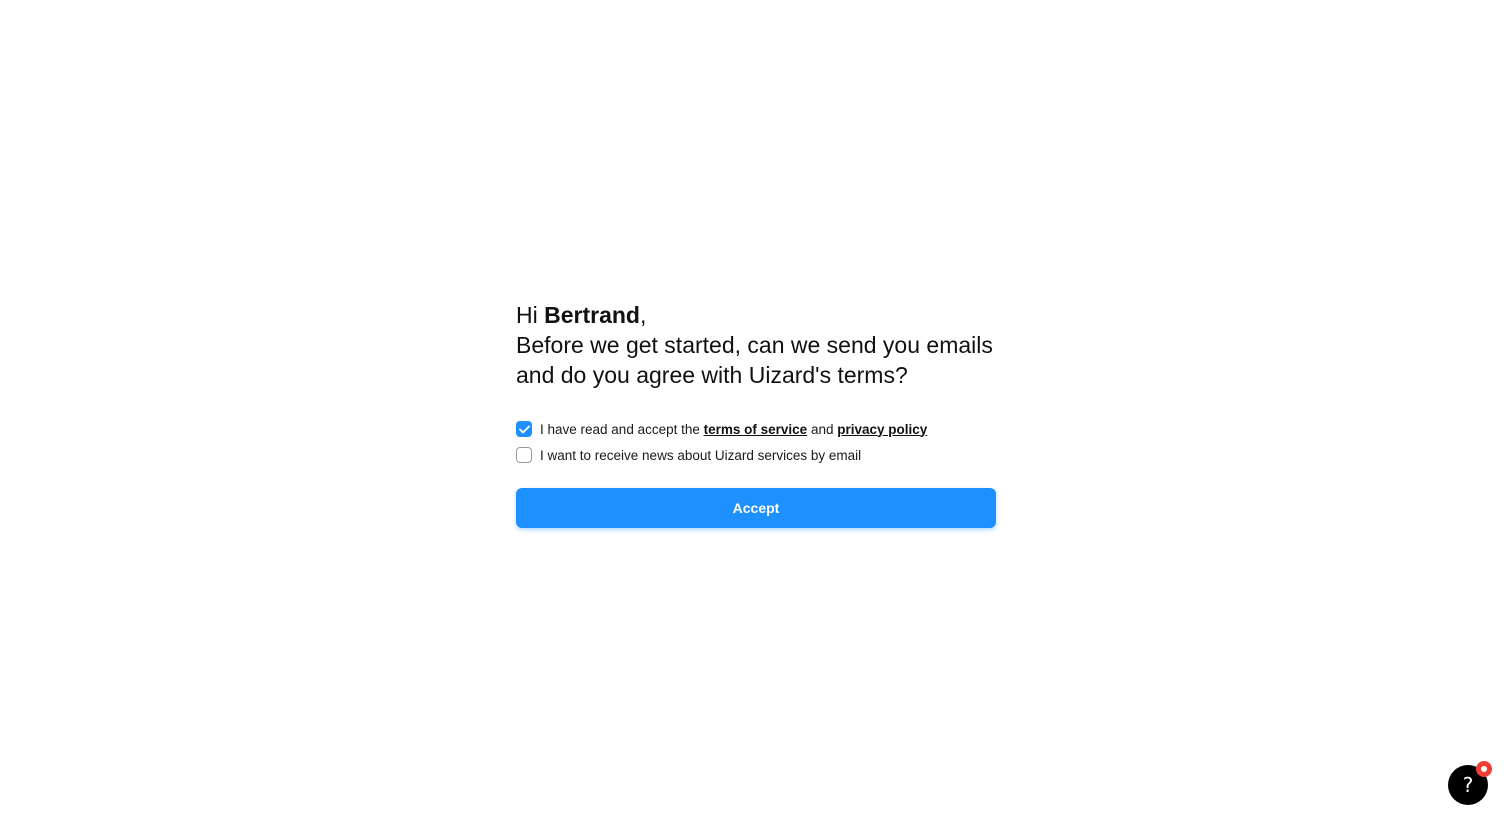 This screenshot has height=814, width=1512. Describe the element at coordinates (643, 315) in the screenshot. I see `greeting-suffix: ,` at that location.